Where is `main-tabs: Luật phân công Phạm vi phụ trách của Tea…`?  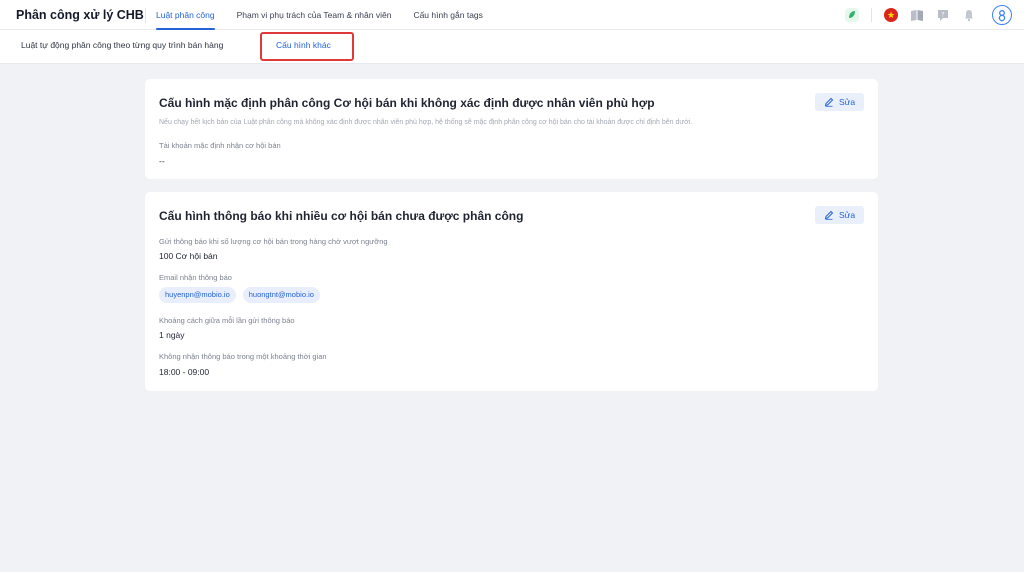
main-tabs: Luật phân công Phạm vi phụ trách của Tea… is located at coordinates (330, 15).